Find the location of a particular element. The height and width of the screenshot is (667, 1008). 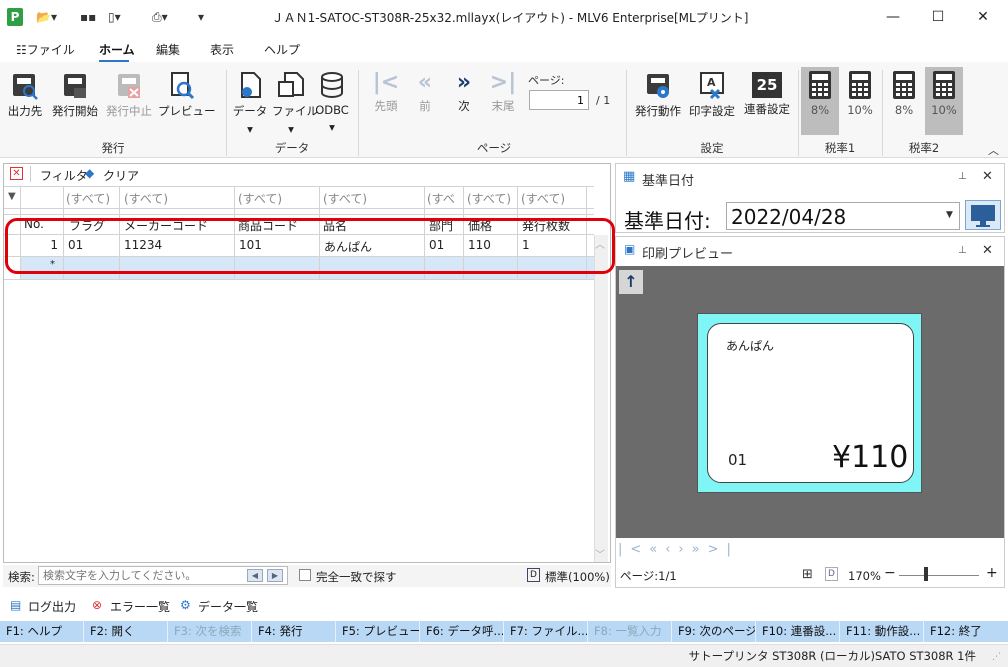

next-page-icon: » is located at coordinates (464, 82).